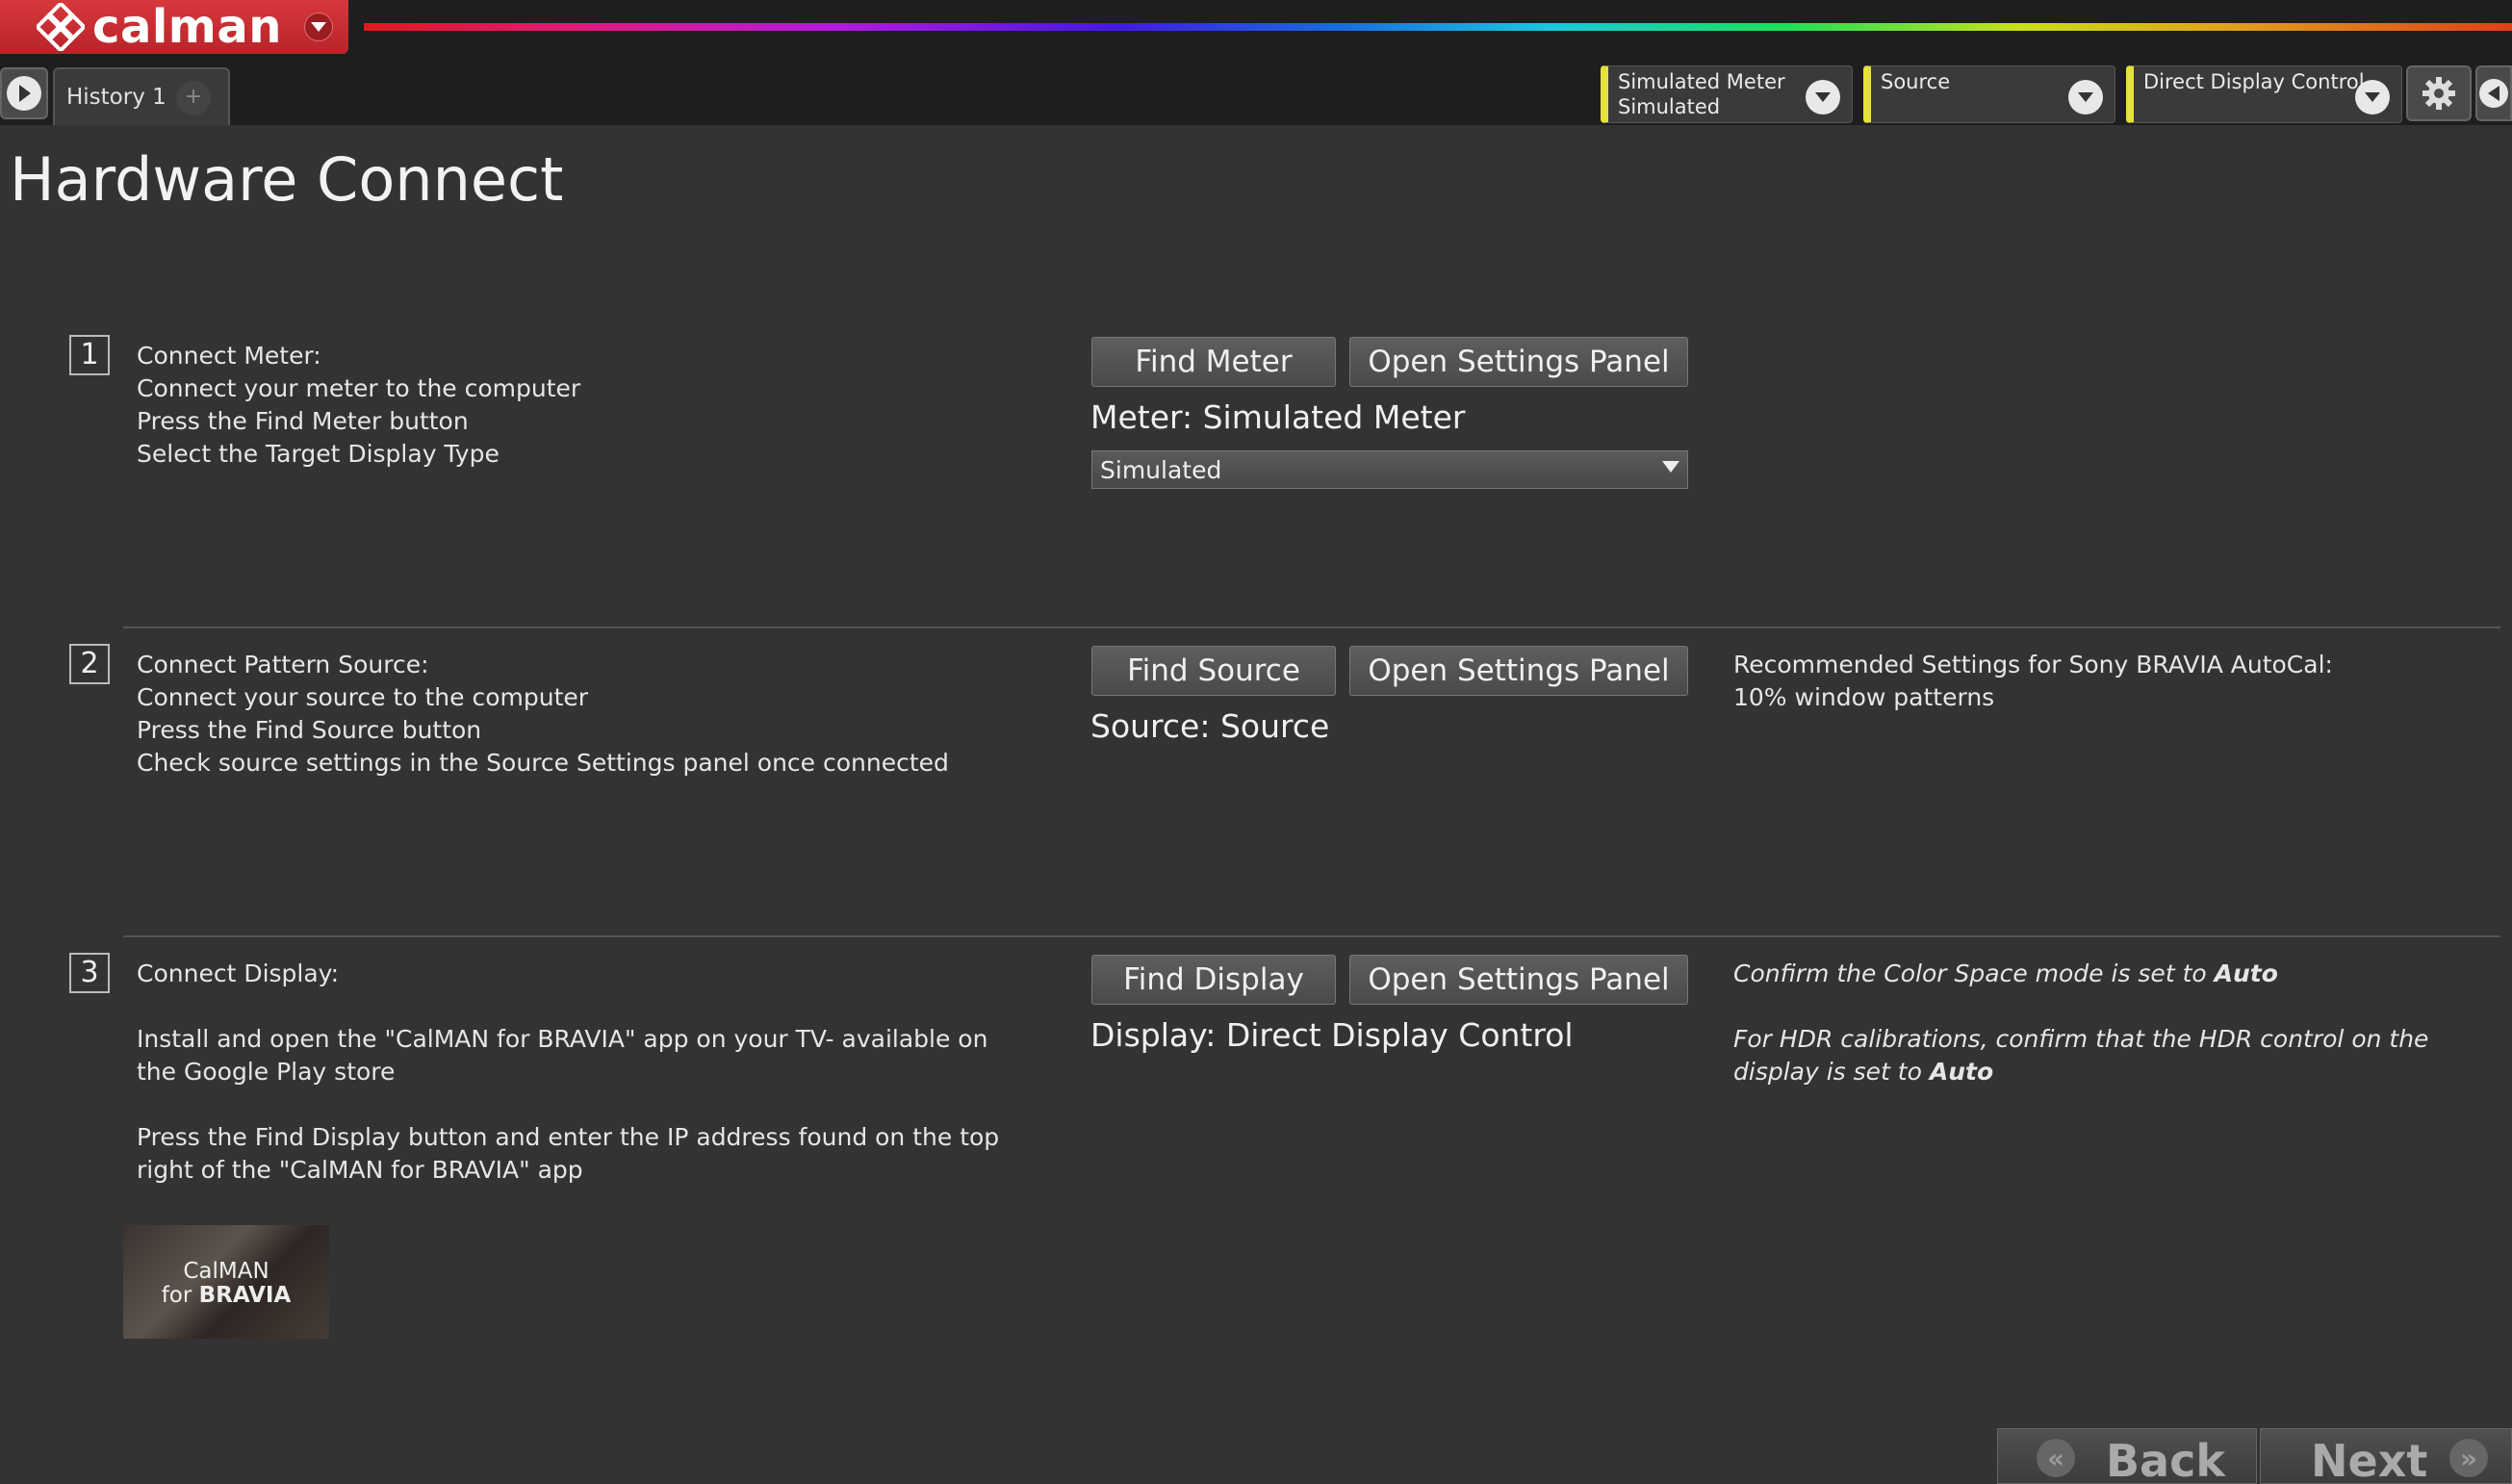 Image resolution: width=2512 pixels, height=1484 pixels. Describe the element at coordinates (2165, 1459) in the screenshot. I see `back-label: Back` at that location.